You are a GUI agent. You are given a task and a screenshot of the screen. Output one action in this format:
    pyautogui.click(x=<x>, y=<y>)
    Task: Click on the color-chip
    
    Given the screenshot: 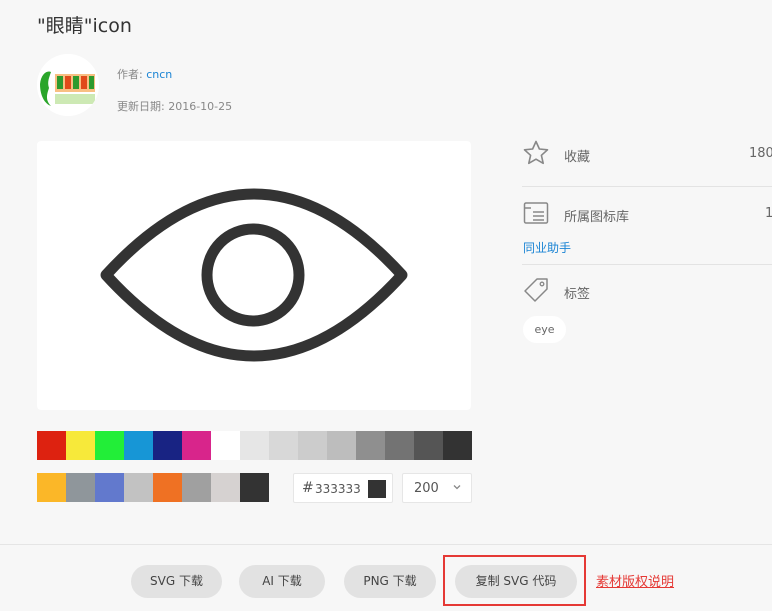 What is the action you would take?
    pyautogui.click(x=377, y=489)
    